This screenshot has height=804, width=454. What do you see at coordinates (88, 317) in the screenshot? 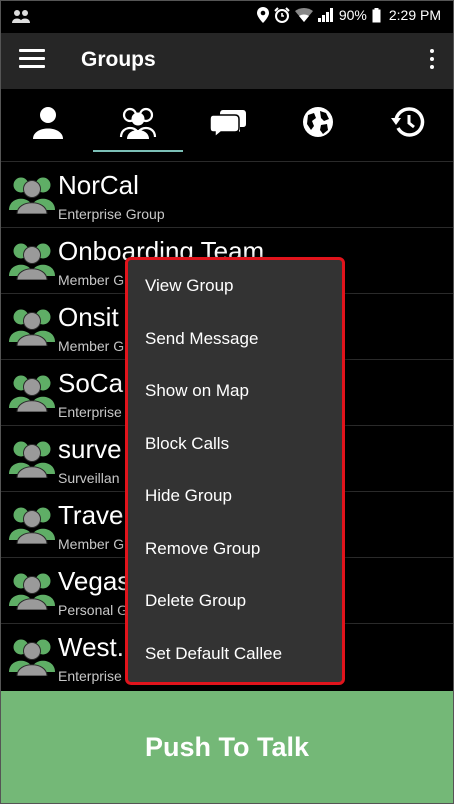
I see `group-name: Onsit` at bounding box center [88, 317].